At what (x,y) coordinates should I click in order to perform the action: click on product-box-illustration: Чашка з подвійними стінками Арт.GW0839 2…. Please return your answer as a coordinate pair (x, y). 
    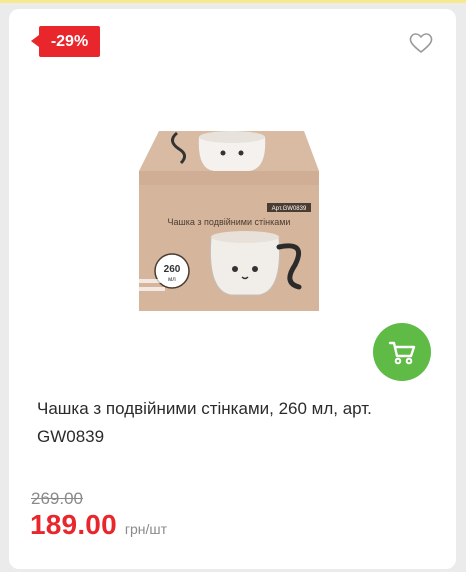
    Looking at the image, I should click on (229, 221).